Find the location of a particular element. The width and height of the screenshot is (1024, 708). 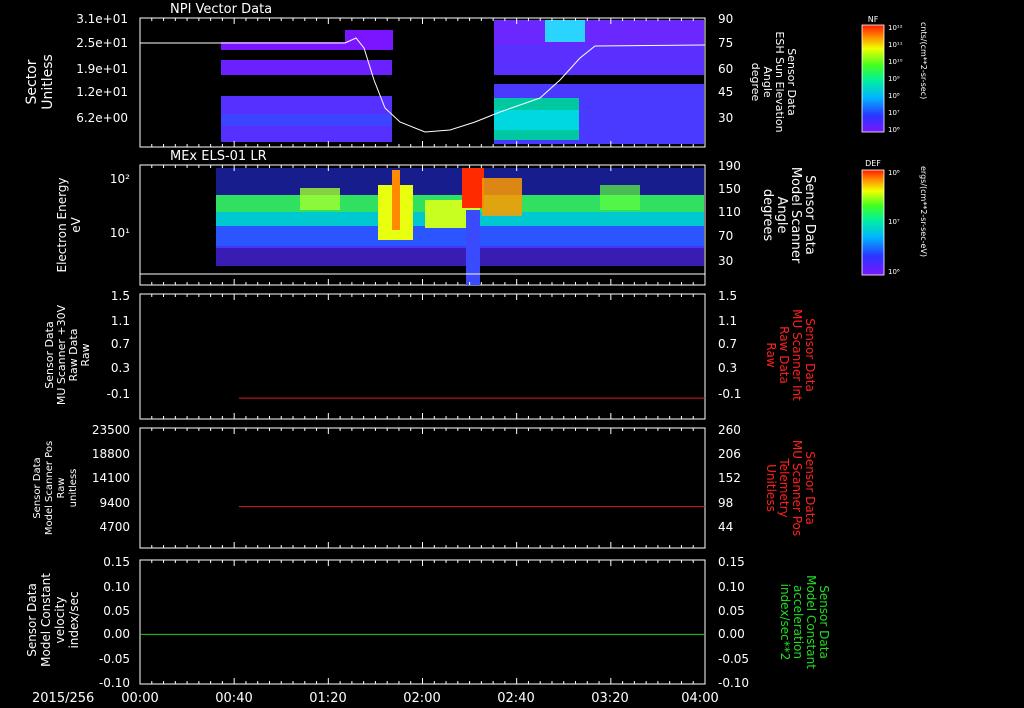

els-ylabel-2: eV is located at coordinates (76, 224).